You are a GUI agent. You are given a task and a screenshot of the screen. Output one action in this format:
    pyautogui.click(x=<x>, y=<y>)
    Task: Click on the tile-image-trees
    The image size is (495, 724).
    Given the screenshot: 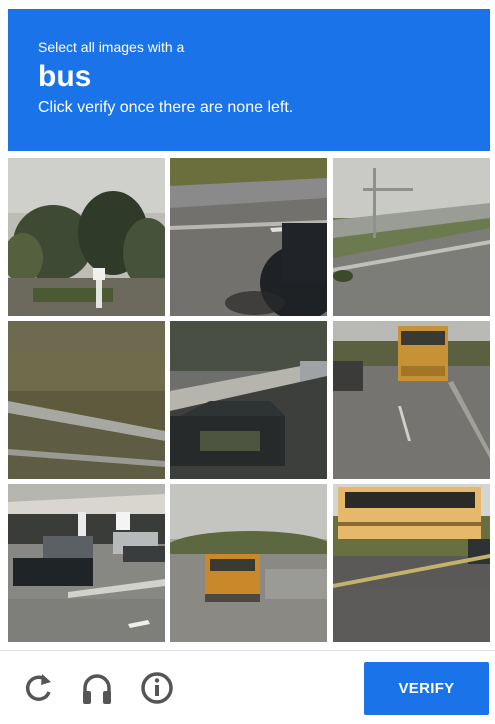 What is the action you would take?
    pyautogui.click(x=86, y=237)
    